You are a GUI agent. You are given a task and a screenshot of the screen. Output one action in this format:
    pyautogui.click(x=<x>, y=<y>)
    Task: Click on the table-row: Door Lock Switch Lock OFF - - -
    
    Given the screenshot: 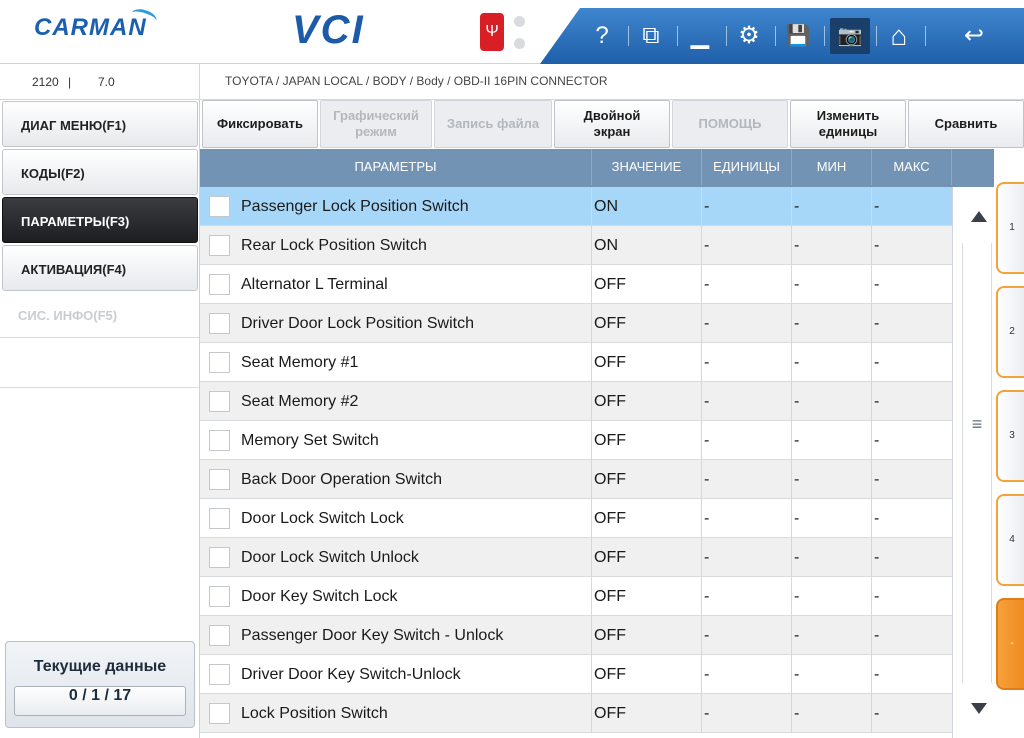 What is the action you would take?
    pyautogui.click(x=576, y=518)
    